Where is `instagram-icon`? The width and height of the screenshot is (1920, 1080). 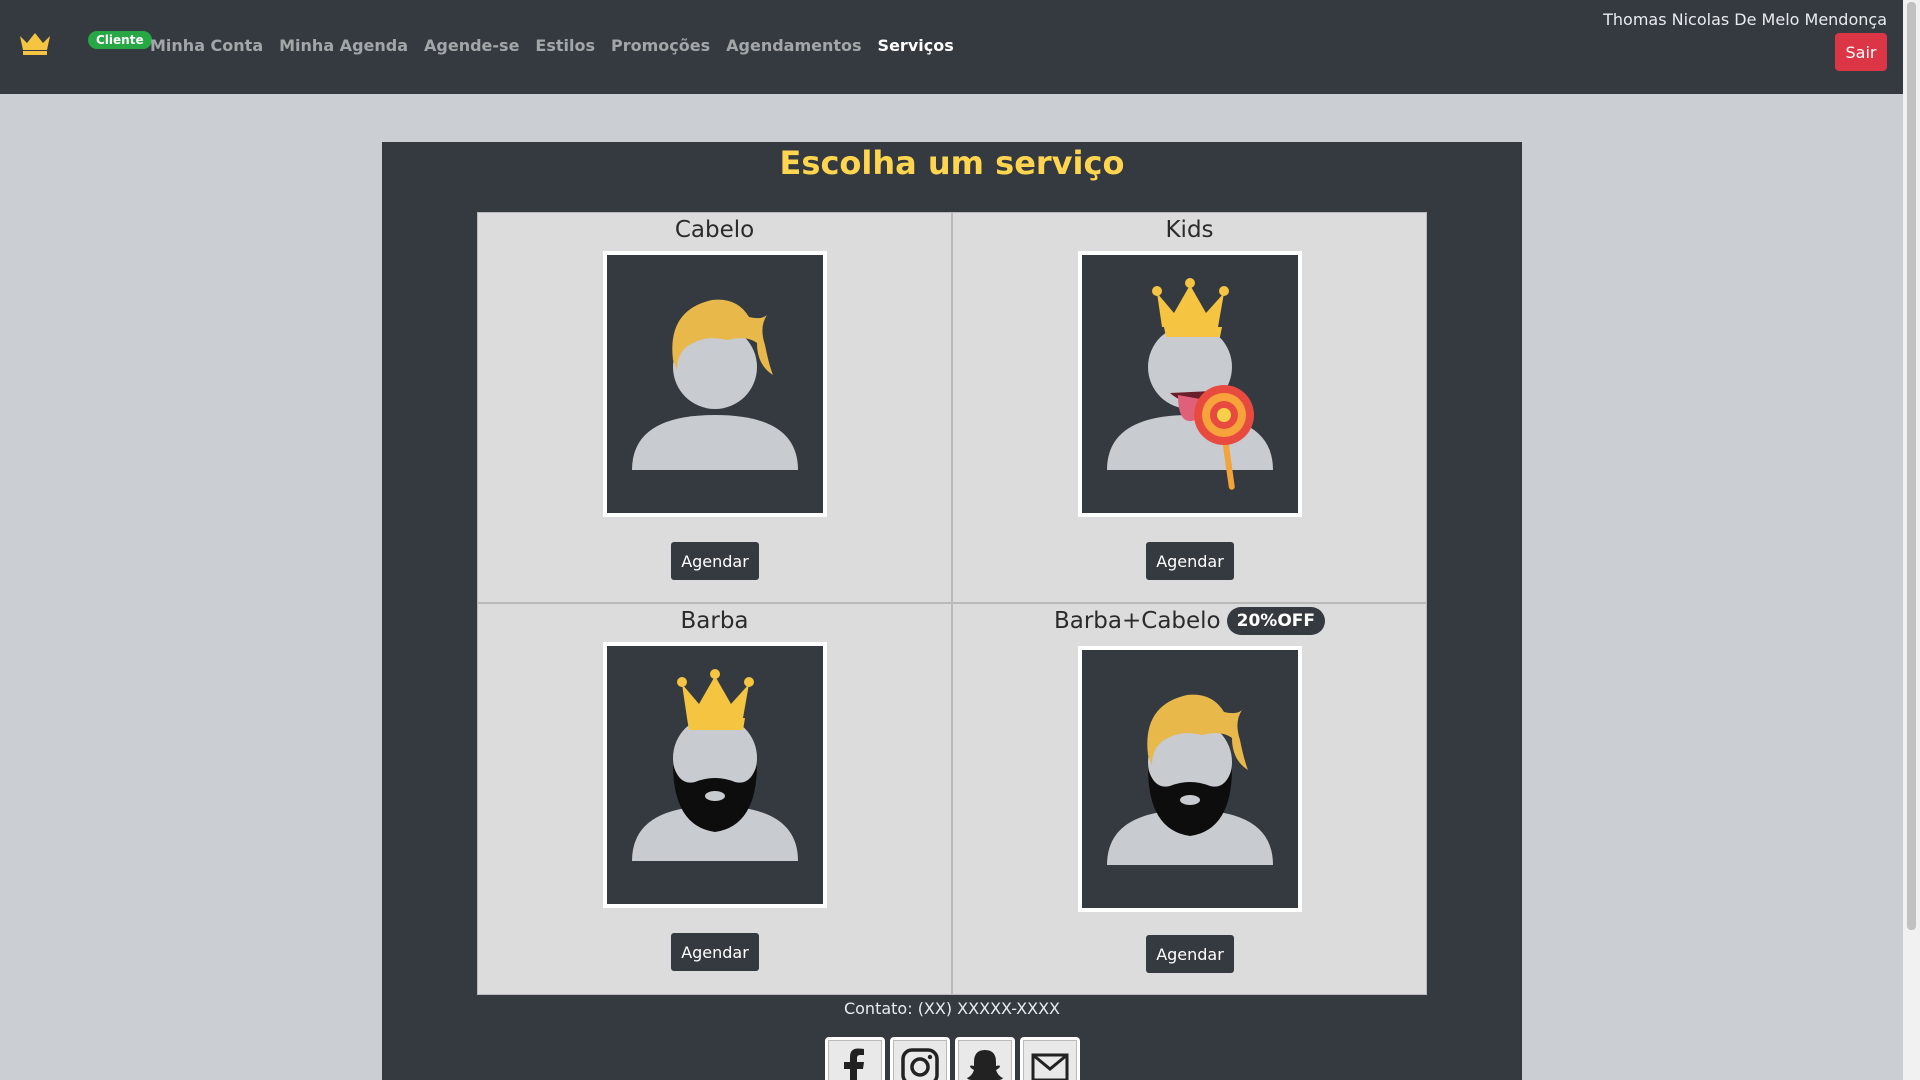 instagram-icon is located at coordinates (920, 1064).